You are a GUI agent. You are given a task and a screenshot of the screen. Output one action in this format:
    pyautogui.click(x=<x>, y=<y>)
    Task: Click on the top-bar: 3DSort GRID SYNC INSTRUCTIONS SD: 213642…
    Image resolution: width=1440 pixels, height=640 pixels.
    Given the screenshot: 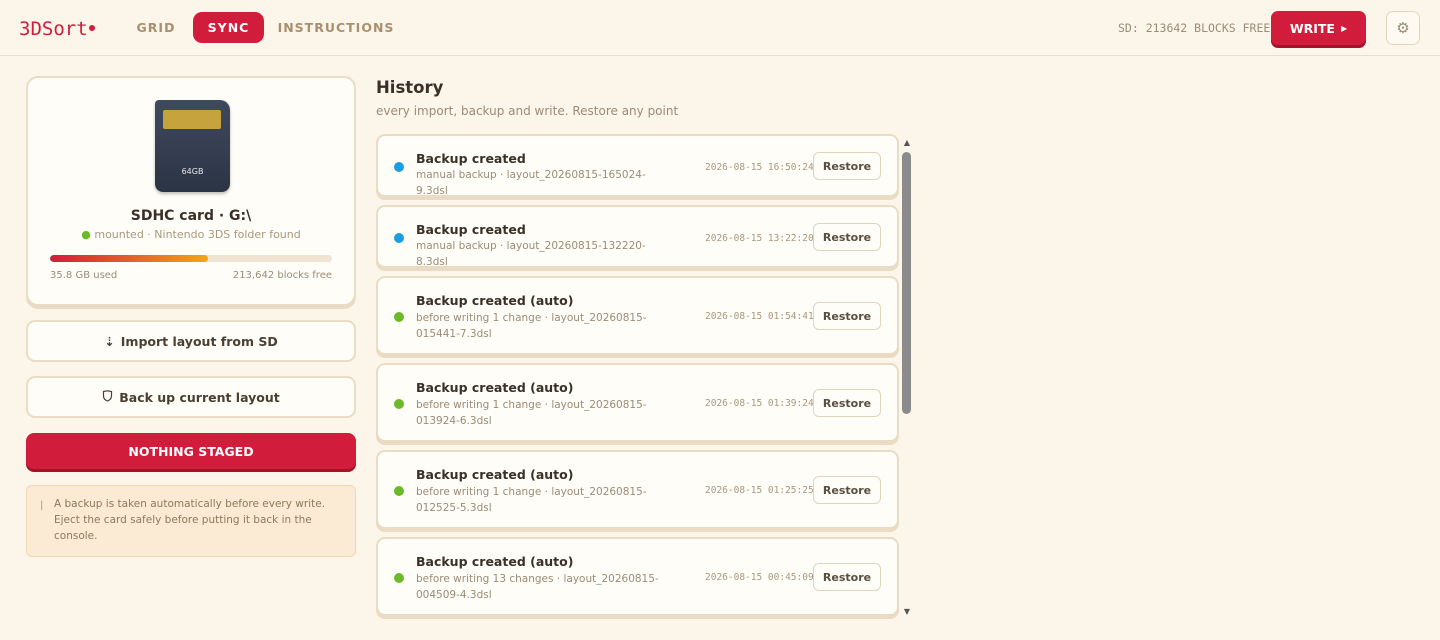 What is the action you would take?
    pyautogui.click(x=720, y=28)
    